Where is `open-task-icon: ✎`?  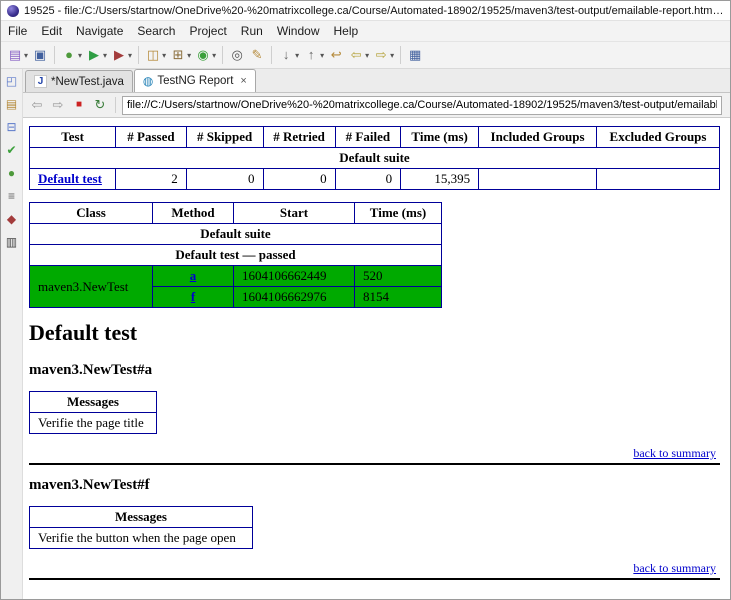 open-task-icon: ✎ is located at coordinates (257, 55).